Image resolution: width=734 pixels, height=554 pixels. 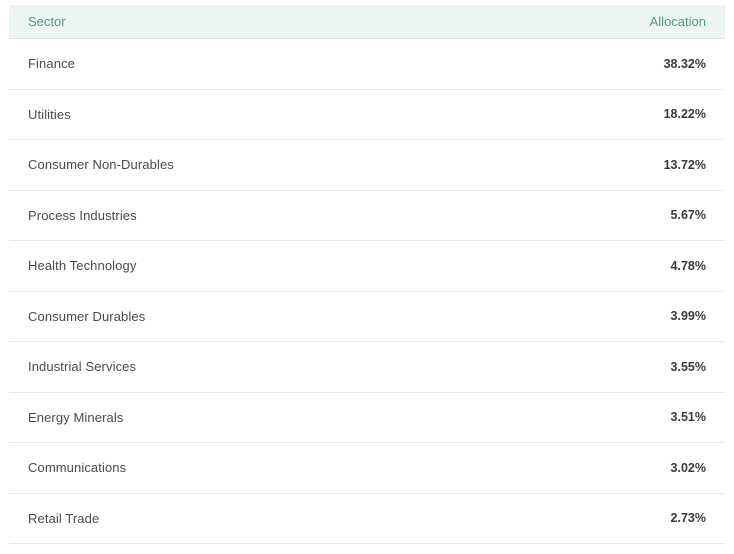 I want to click on table-header: Sector Allocation, so click(x=367, y=22).